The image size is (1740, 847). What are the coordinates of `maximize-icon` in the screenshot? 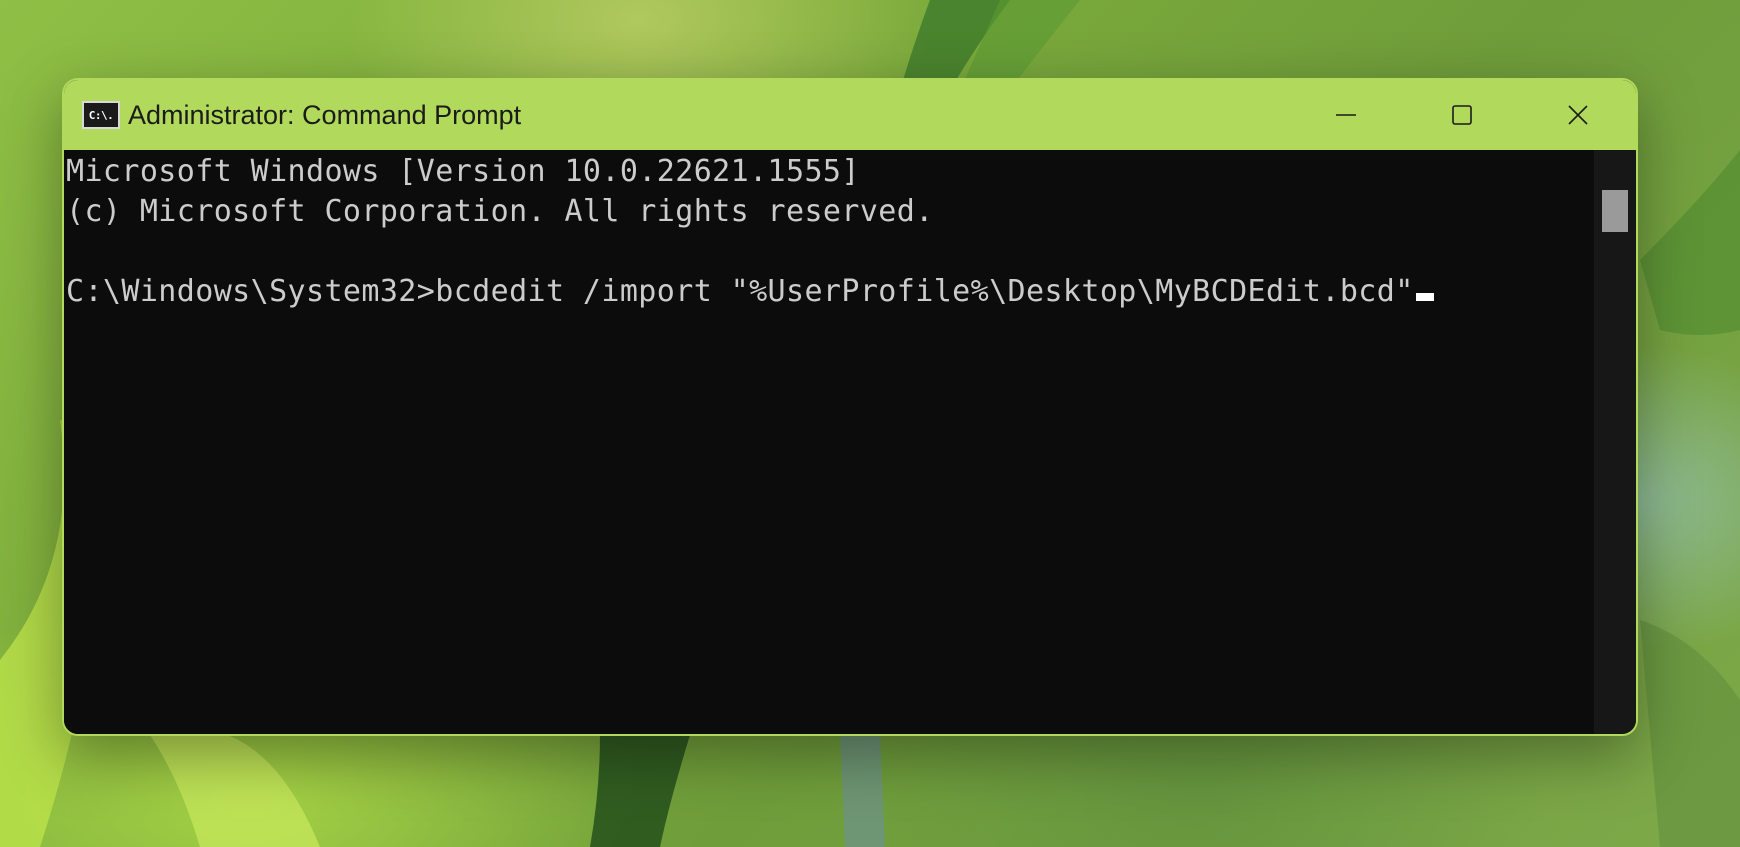 It's located at (1462, 115).